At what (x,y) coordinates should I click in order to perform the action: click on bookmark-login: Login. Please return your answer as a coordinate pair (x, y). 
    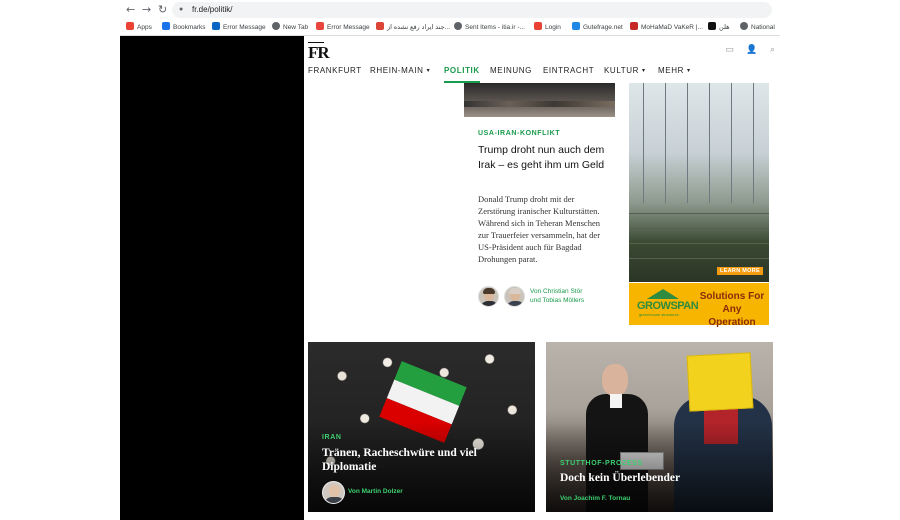
    Looking at the image, I should click on (547, 27).